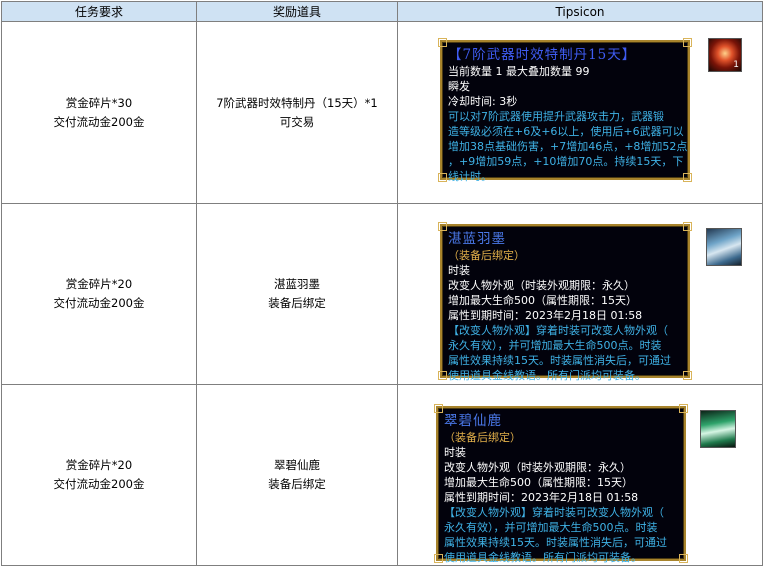 The height and width of the screenshot is (568, 764). What do you see at coordinates (542, 55) in the screenshot?
I see `tooltip-title: 【7阶武器时效特制丹15天】` at bounding box center [542, 55].